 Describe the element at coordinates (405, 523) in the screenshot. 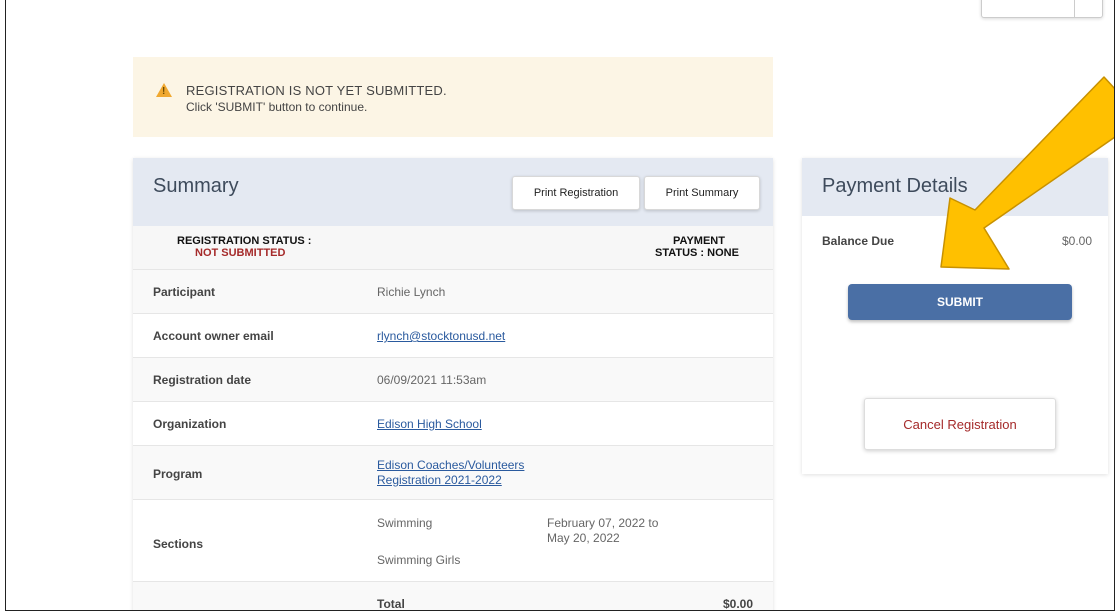

I see `section-1: Swimming` at that location.